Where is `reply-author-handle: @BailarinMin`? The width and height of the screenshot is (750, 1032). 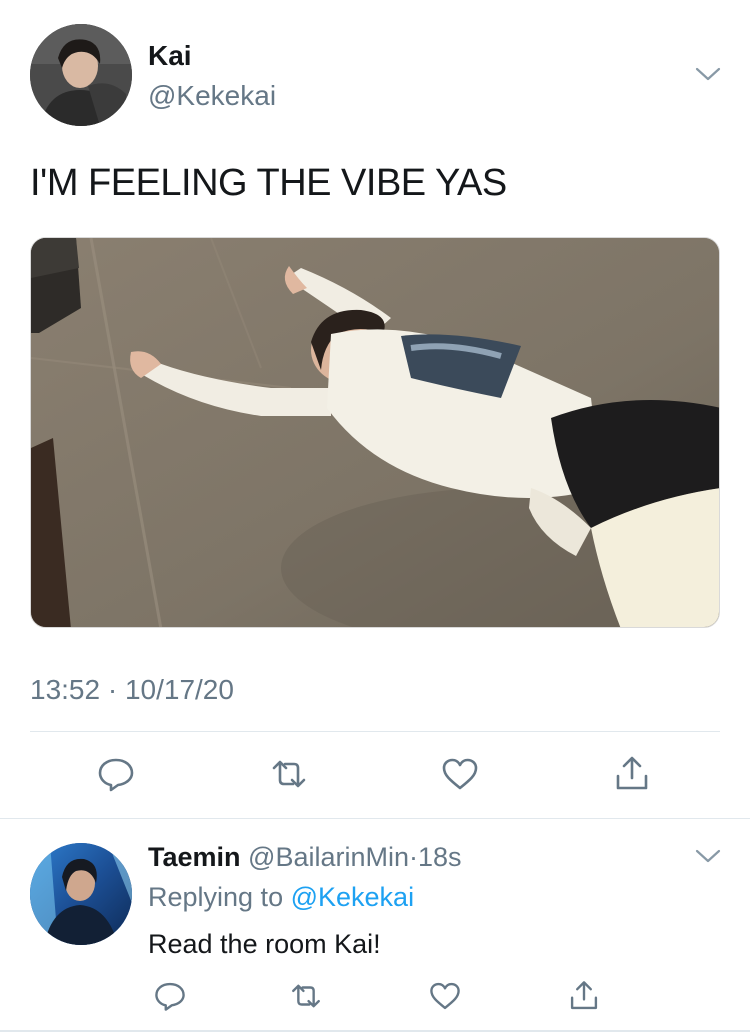 reply-author-handle: @BailarinMin is located at coordinates (328, 857).